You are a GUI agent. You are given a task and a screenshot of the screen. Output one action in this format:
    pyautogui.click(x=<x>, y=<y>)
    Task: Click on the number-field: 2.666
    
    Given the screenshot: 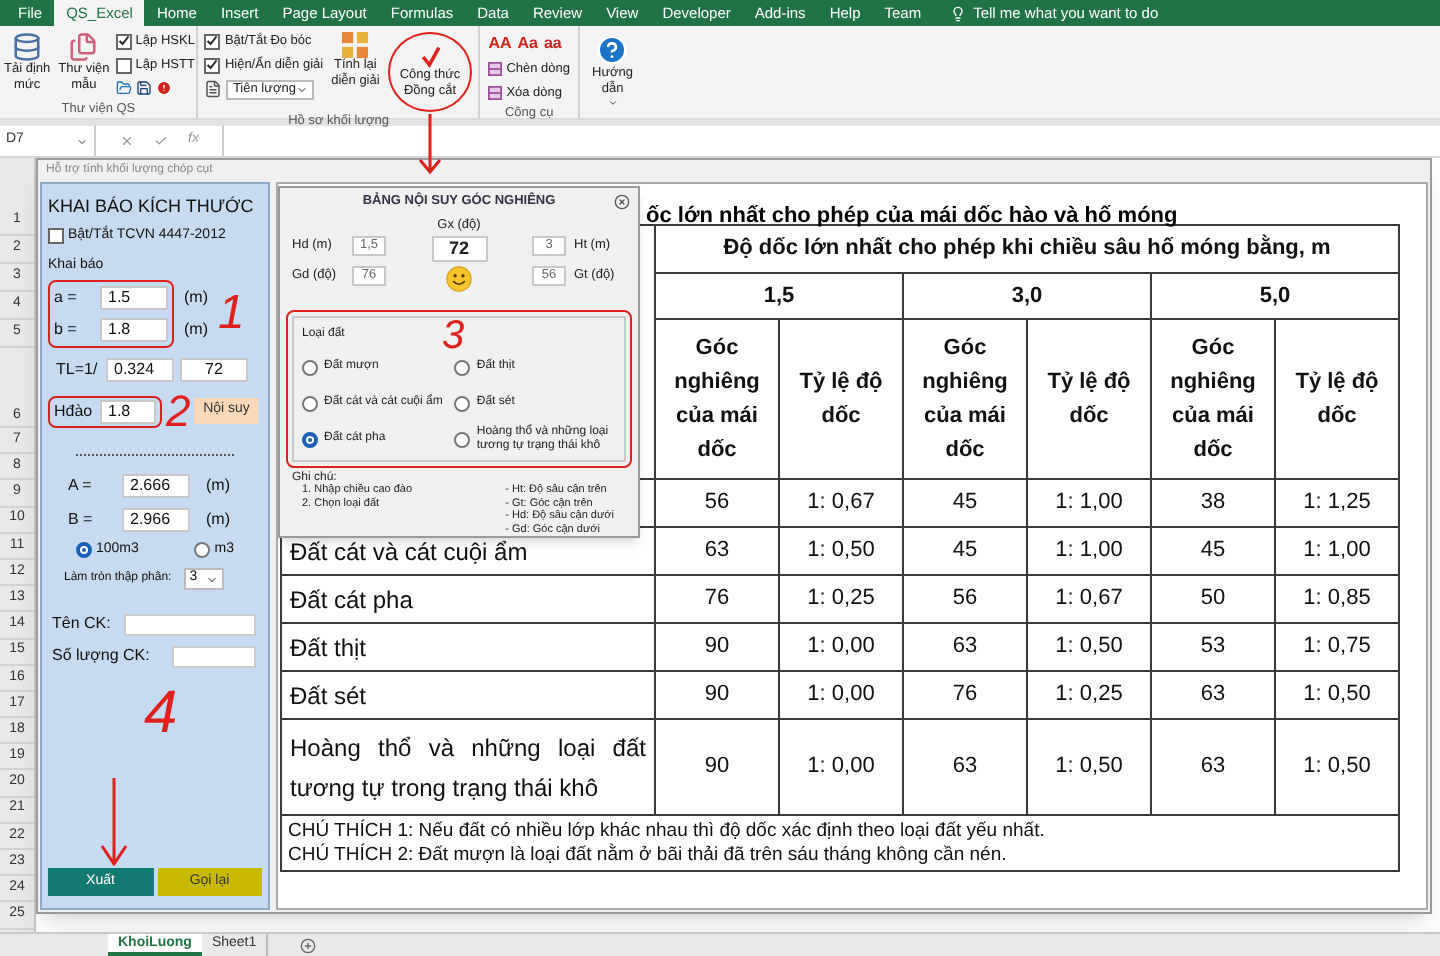 What is the action you would take?
    pyautogui.click(x=156, y=485)
    